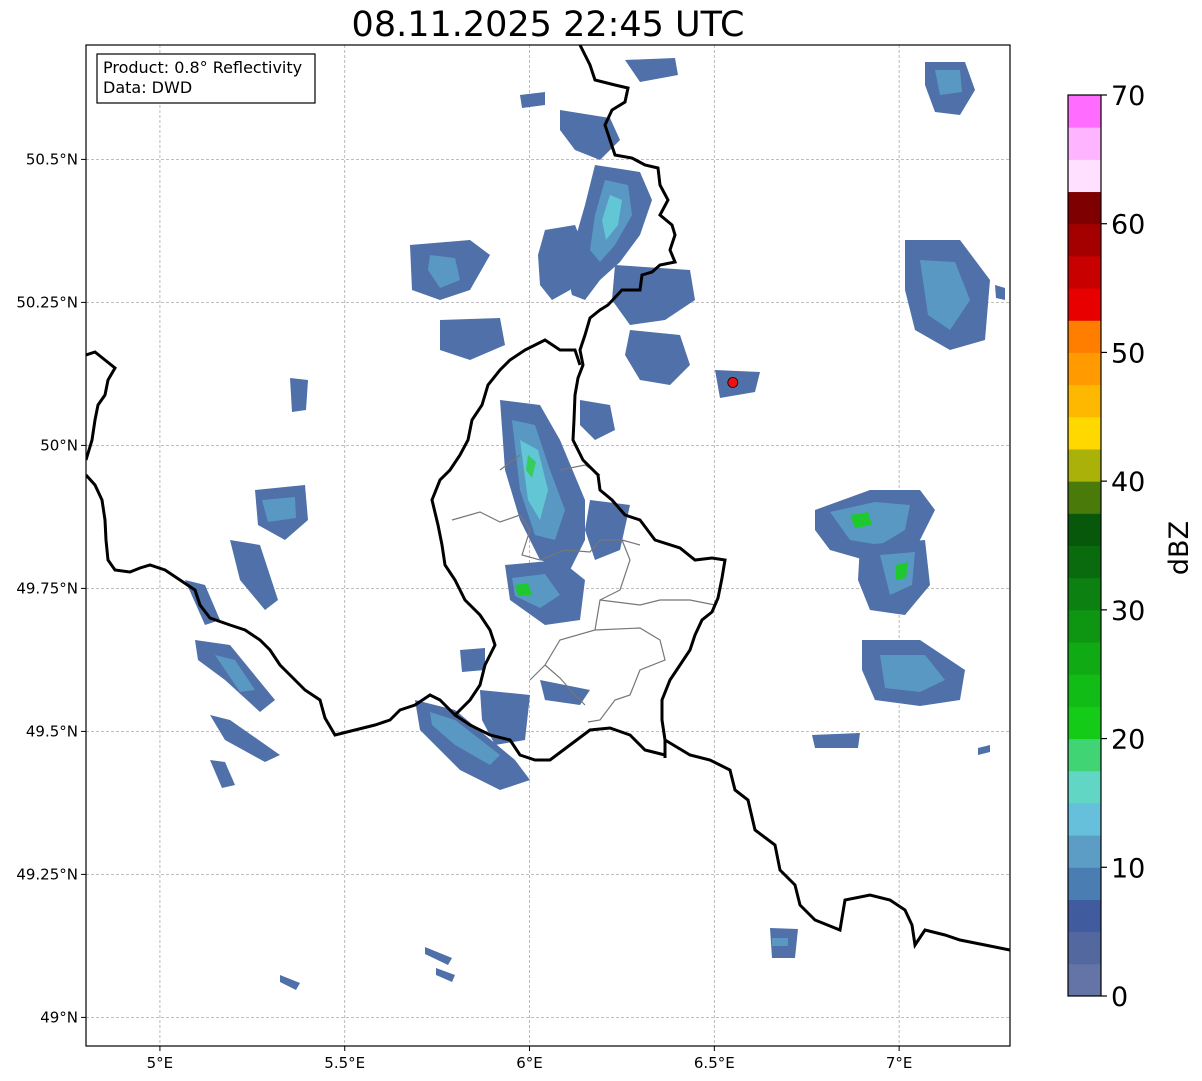 This screenshot has width=1202, height=1081. I want to click on y-tick-label: 50°N, so click(59, 445).